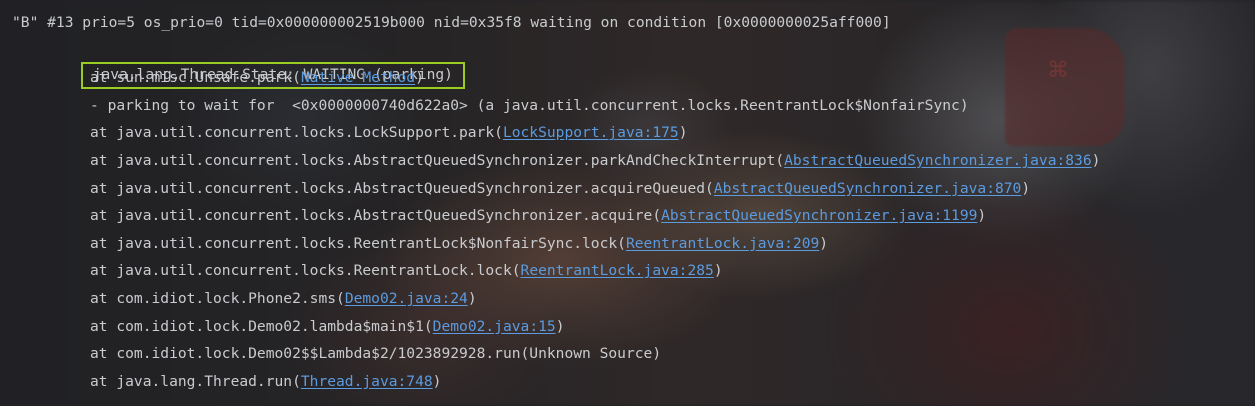 The image size is (1255, 406). I want to click on stack-frame-text: at java.lang.Thread.run(, so click(195, 381).